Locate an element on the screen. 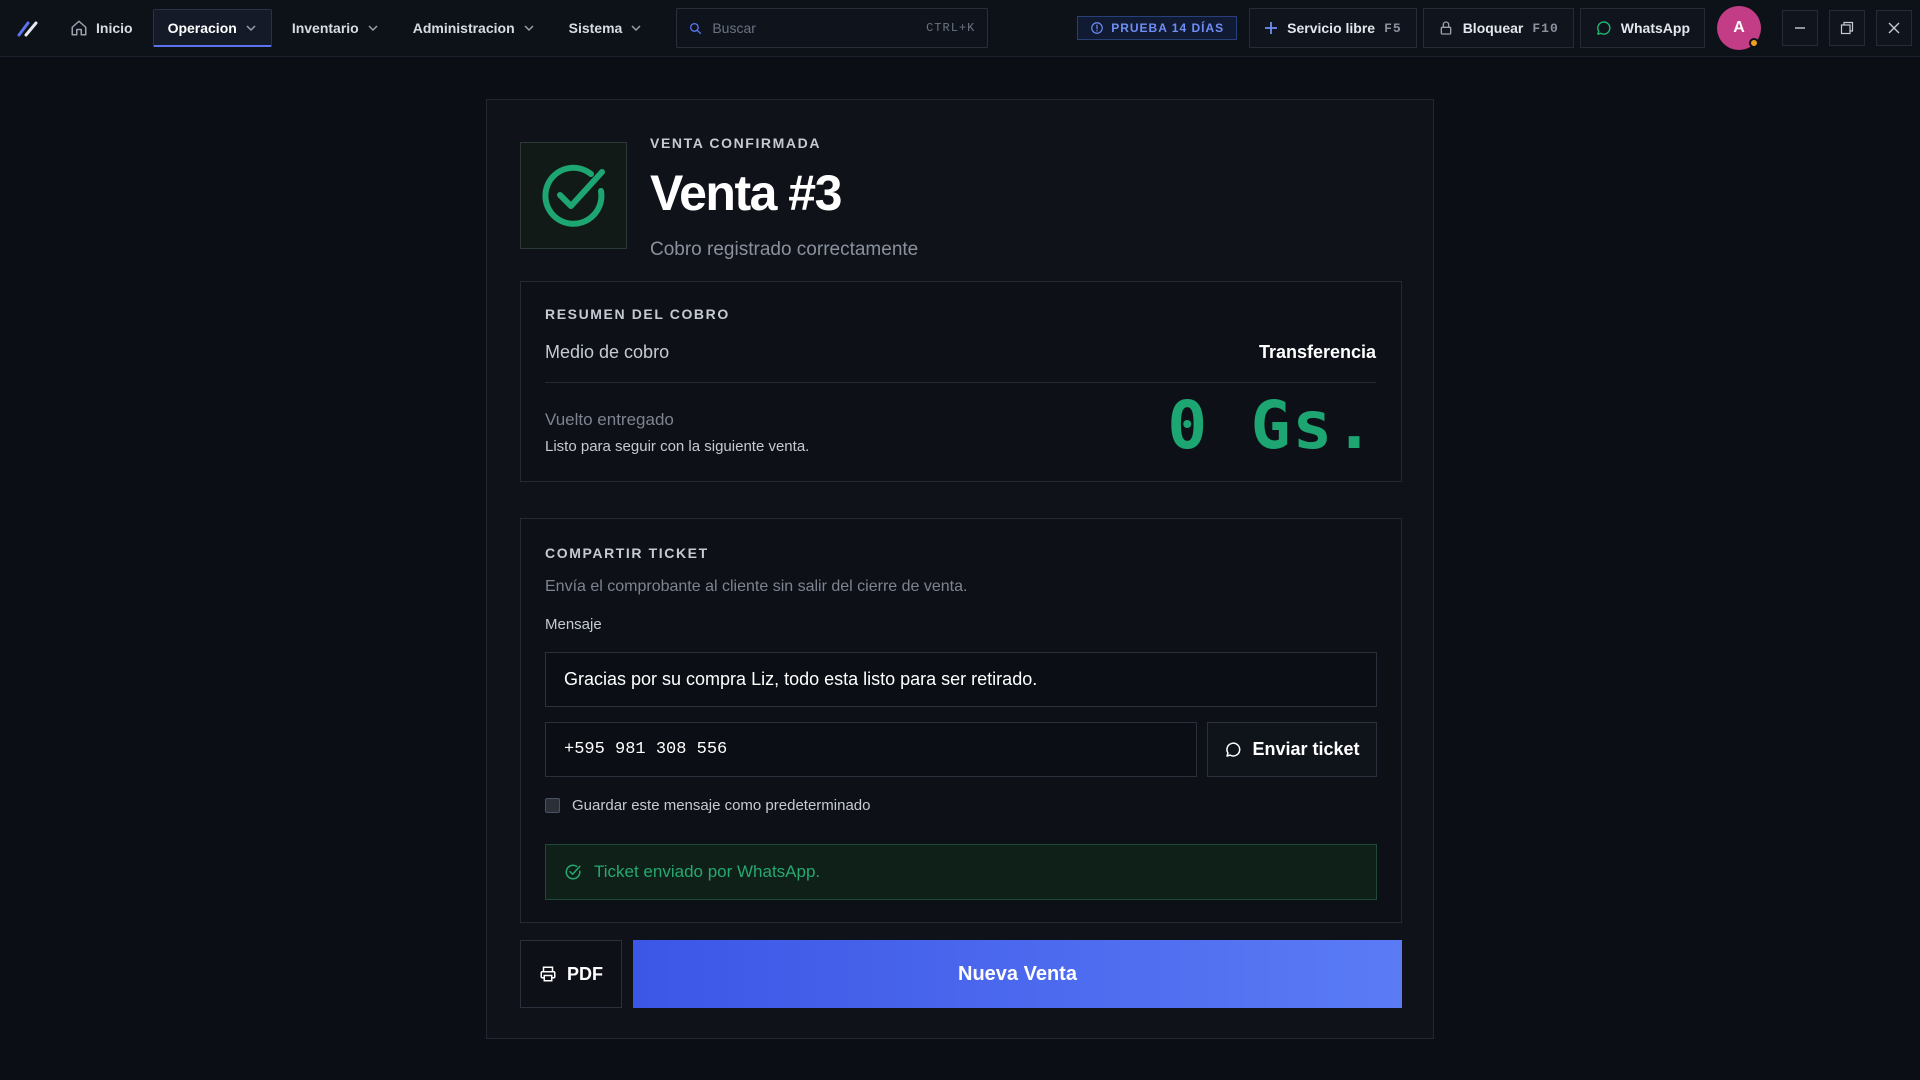  chat-icon is located at coordinates (1233, 749).